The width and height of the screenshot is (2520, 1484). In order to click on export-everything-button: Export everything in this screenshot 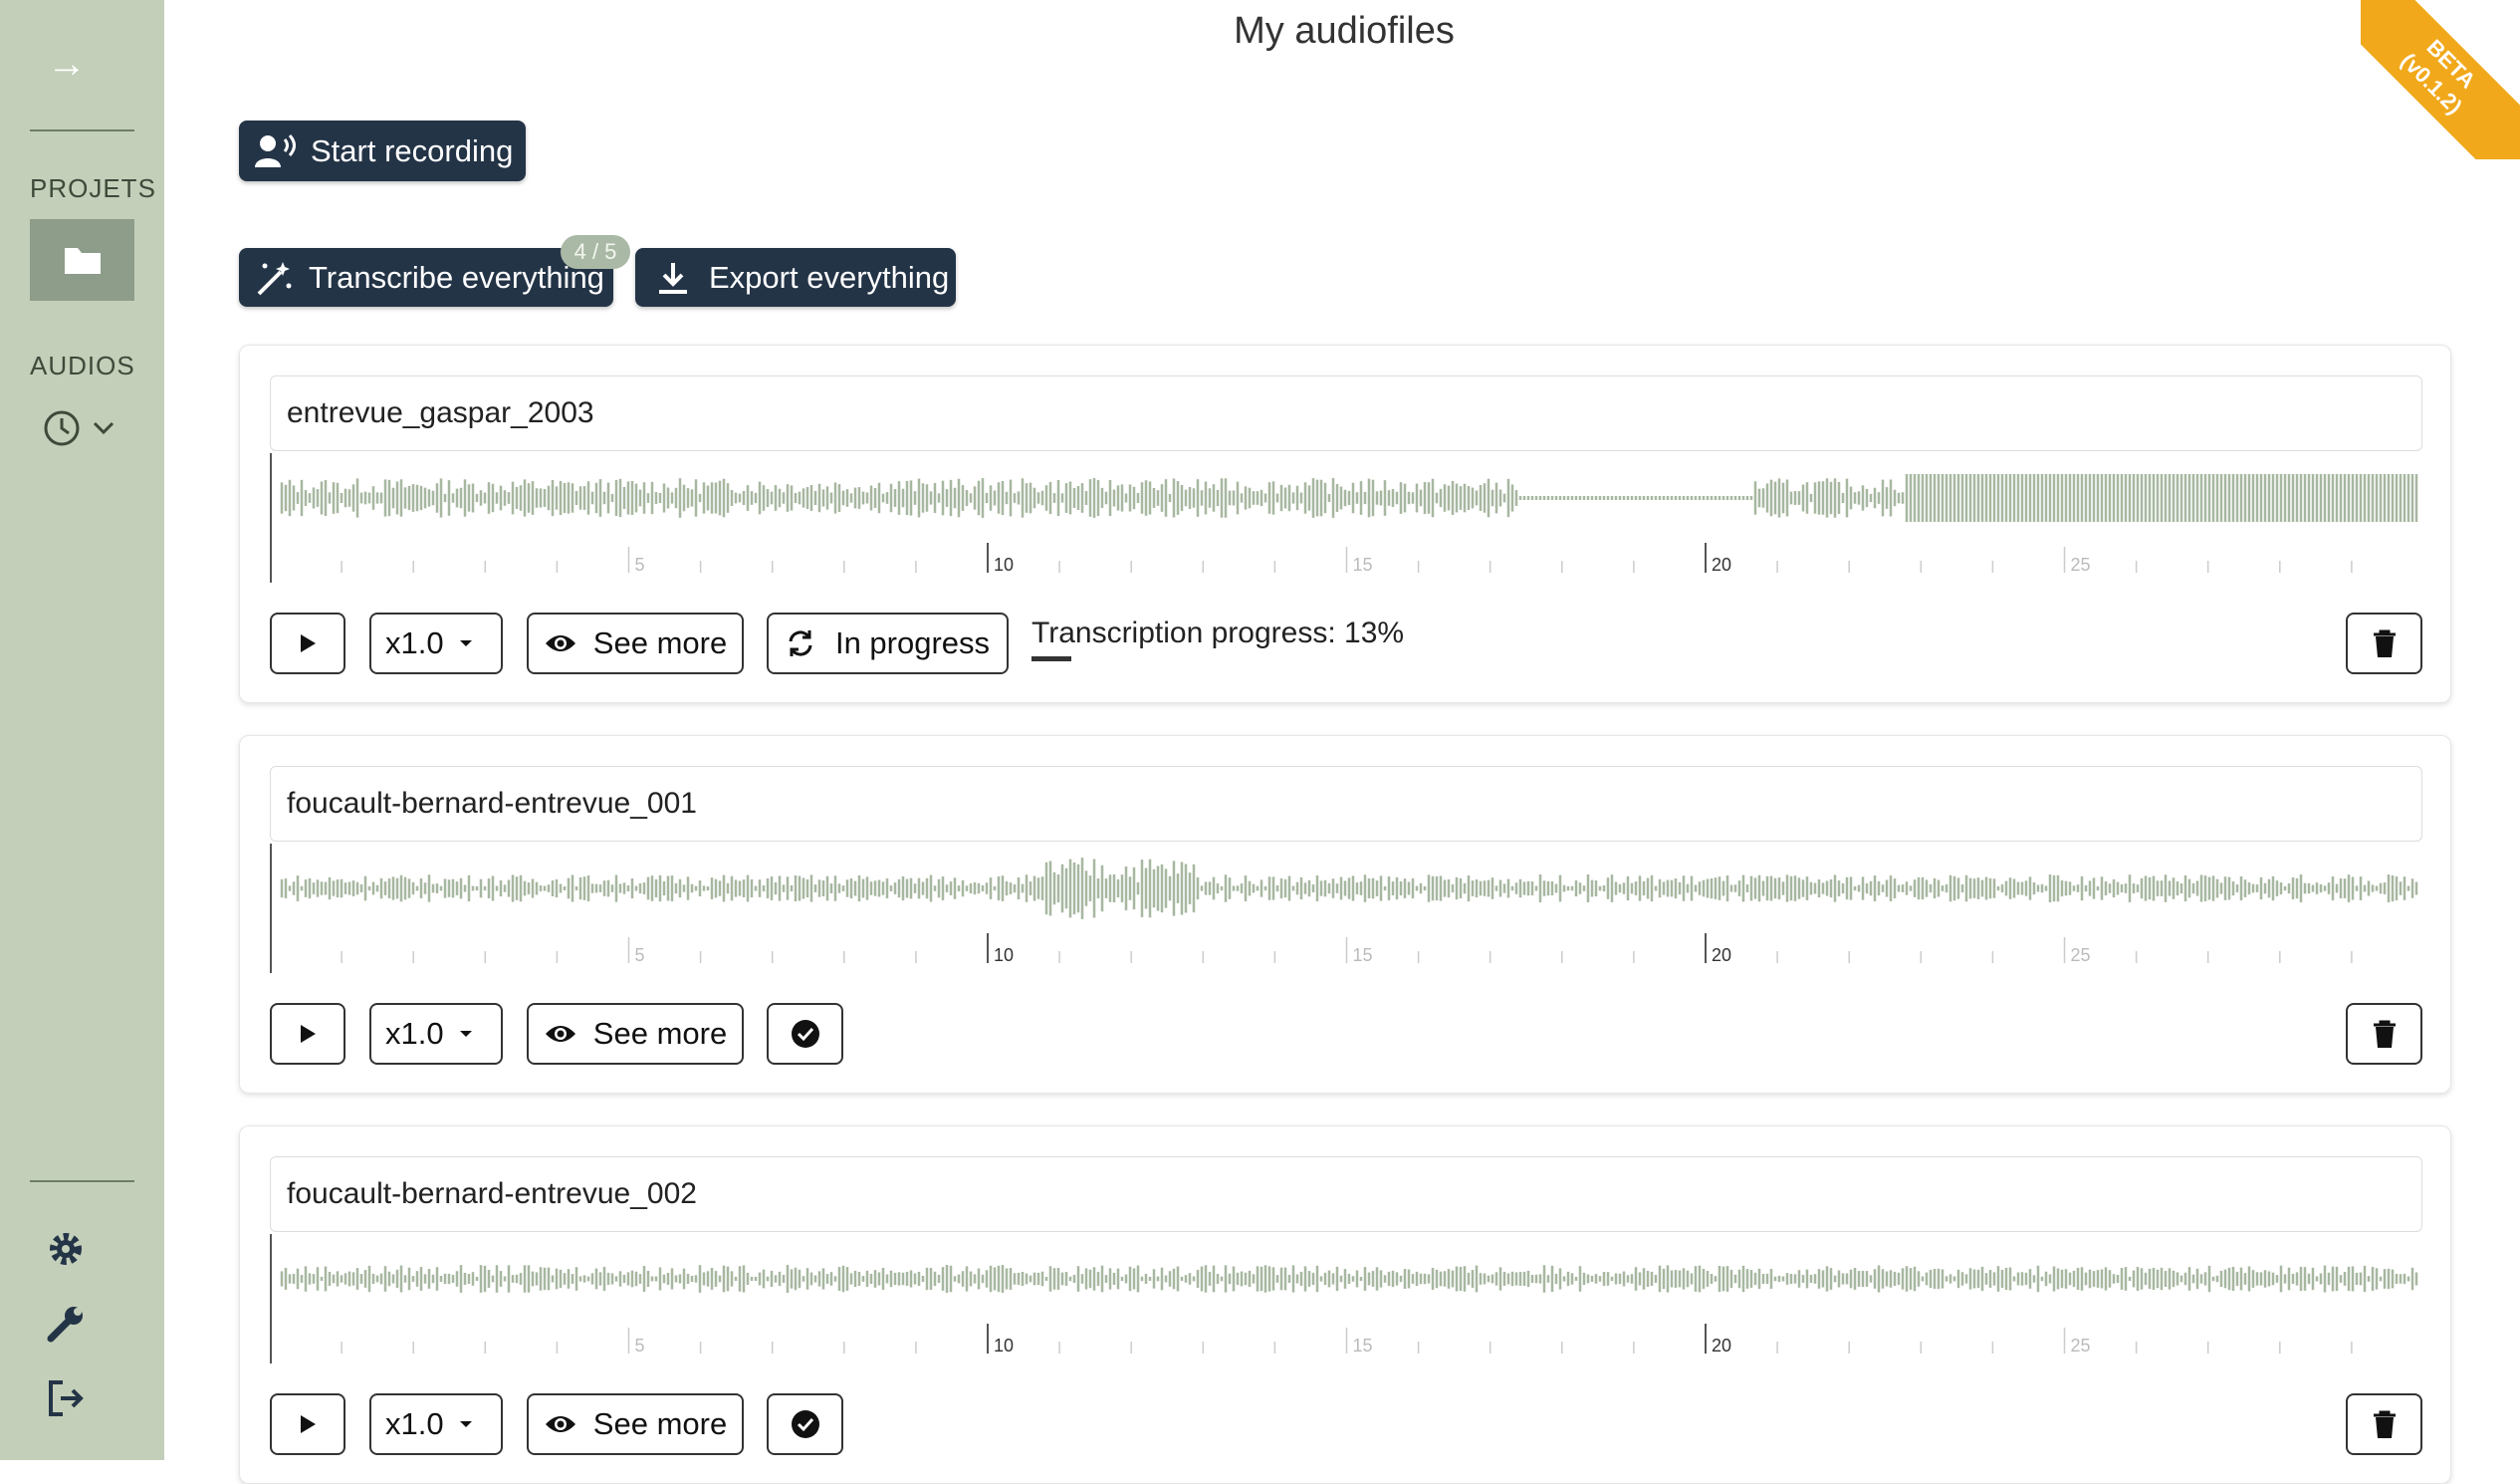, I will do `click(795, 277)`.